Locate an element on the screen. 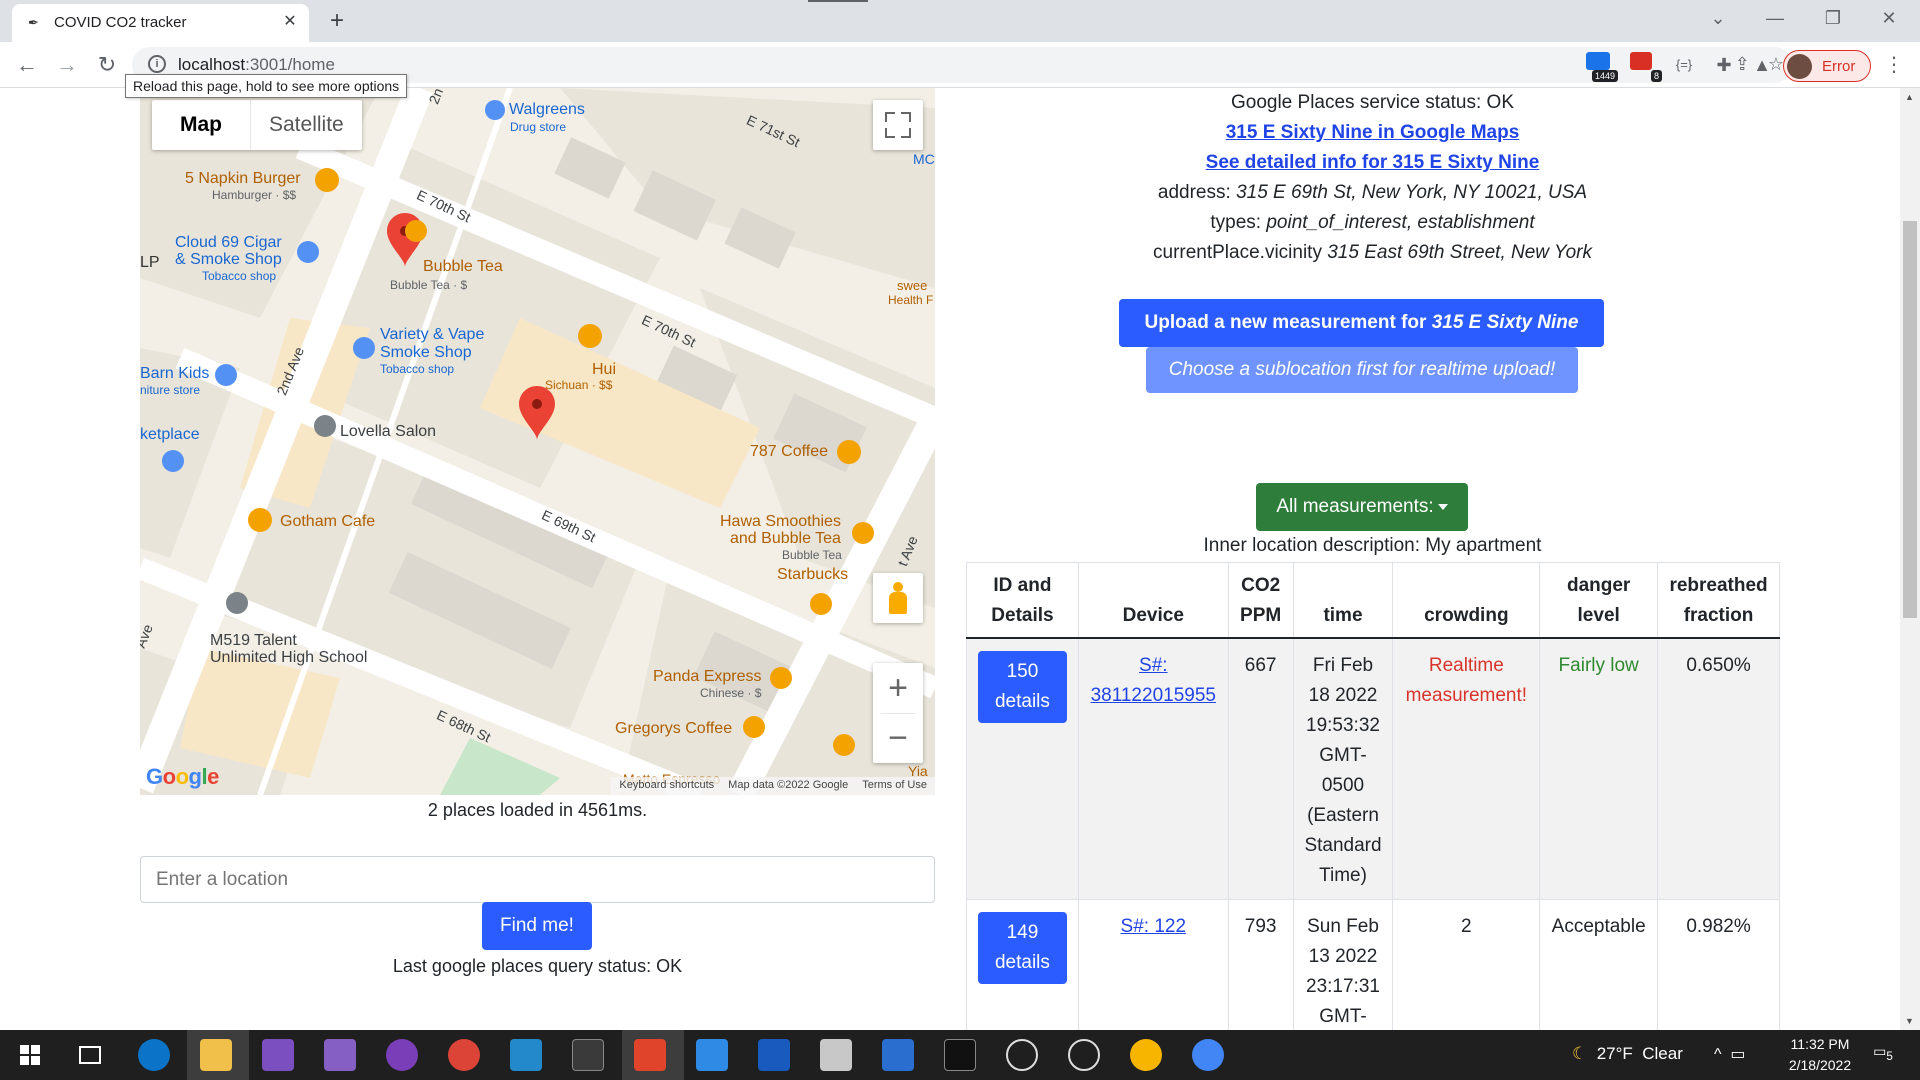  page-scrollbar: ▲ ▼ is located at coordinates (1910, 559).